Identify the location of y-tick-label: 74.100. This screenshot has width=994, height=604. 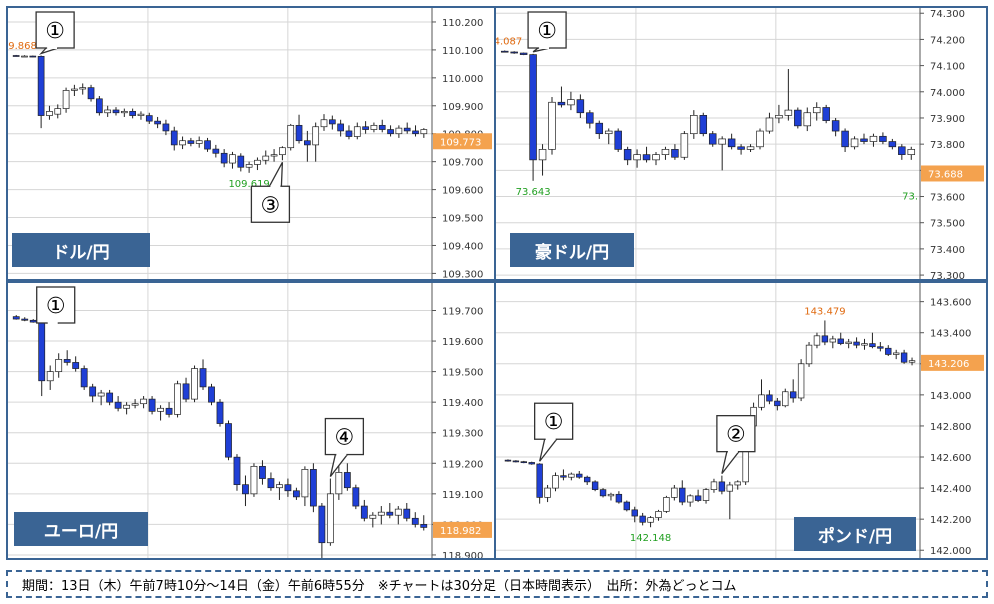
(947, 67).